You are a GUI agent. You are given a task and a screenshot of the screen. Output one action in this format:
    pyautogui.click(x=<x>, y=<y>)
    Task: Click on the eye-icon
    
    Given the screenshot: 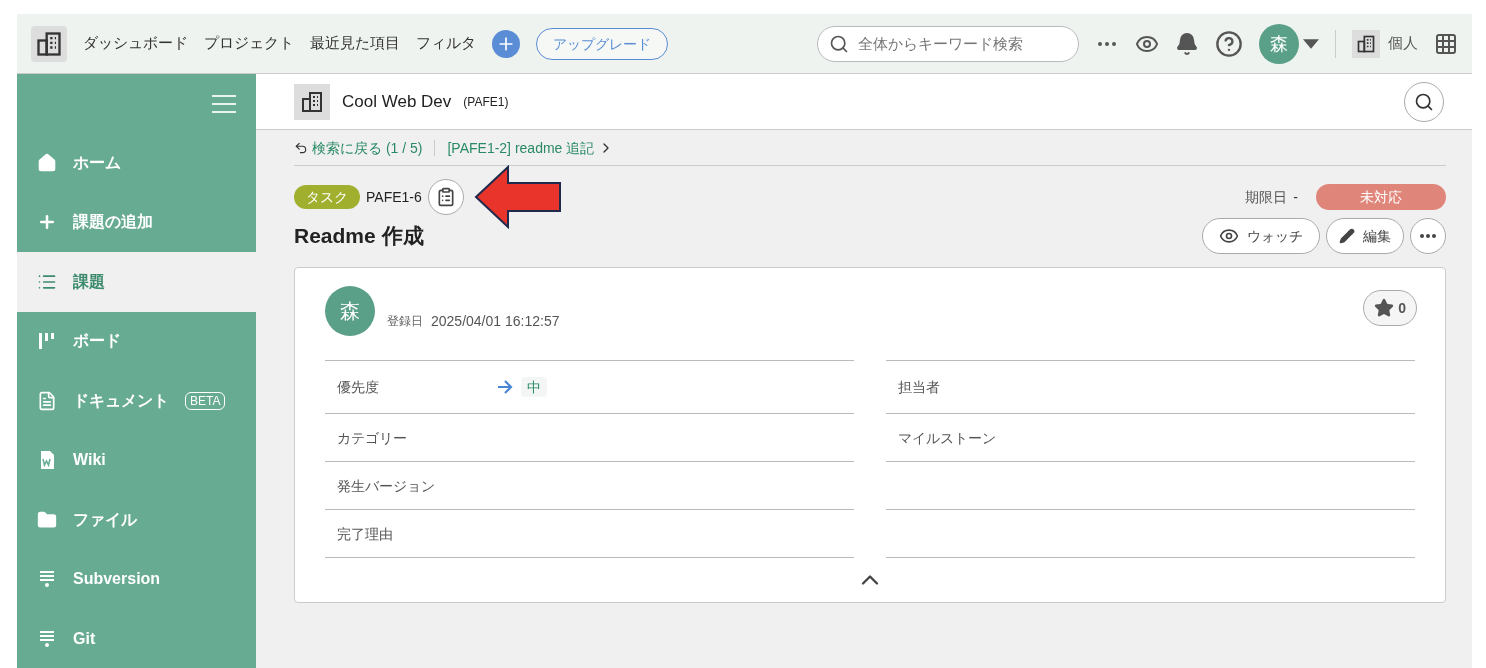 What is the action you would take?
    pyautogui.click(x=1229, y=236)
    